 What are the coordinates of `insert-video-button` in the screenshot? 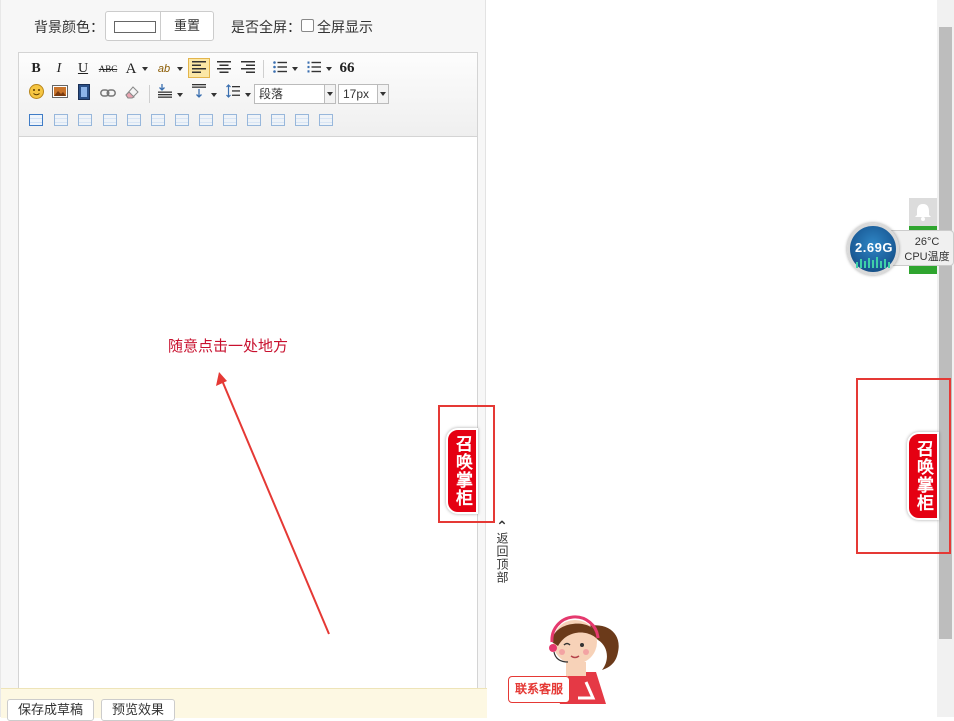 It's located at (84, 94).